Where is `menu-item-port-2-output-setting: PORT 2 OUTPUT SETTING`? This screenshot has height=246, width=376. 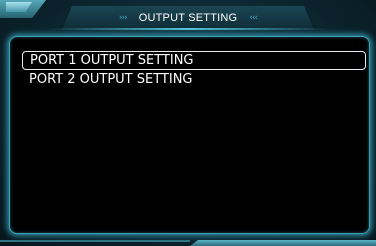 menu-item-port-2-output-setting: PORT 2 OUTPUT SETTING is located at coordinates (194, 79).